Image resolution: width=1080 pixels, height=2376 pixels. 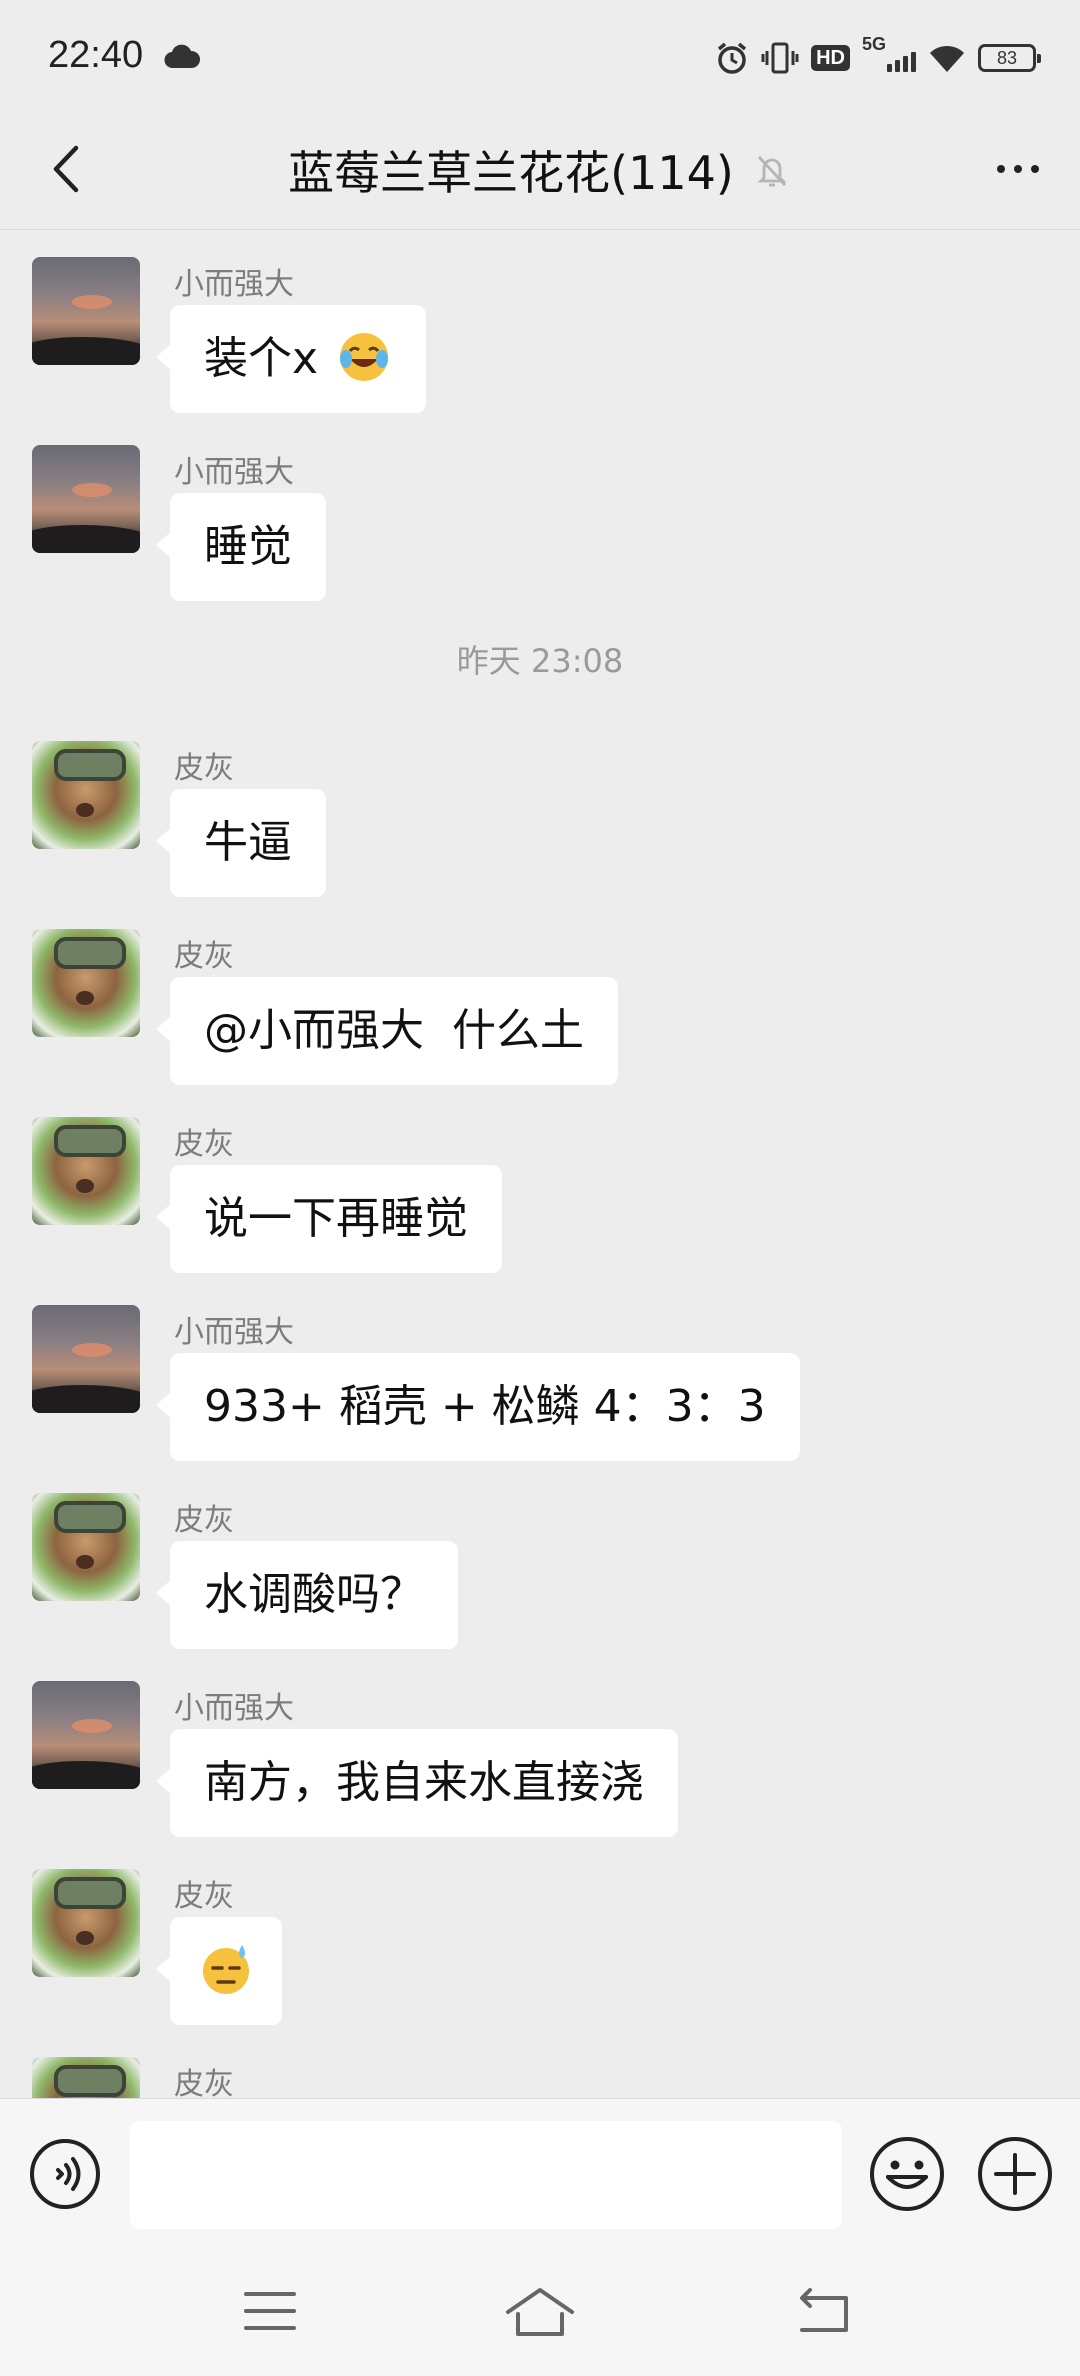 What do you see at coordinates (248, 546) in the screenshot?
I see `message-text: 睡觉` at bounding box center [248, 546].